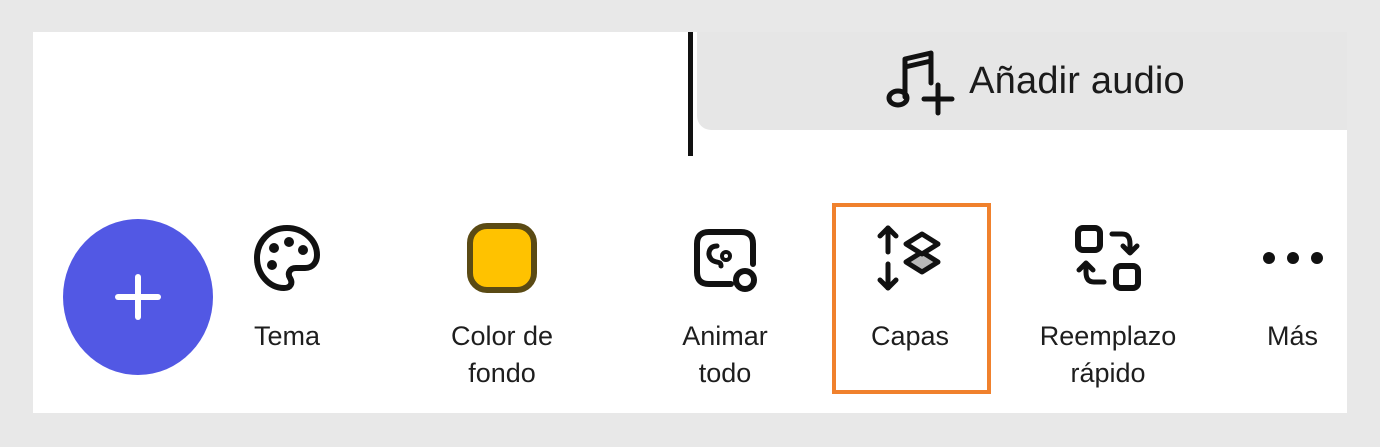 This screenshot has height=447, width=1380. I want to click on add-audio-label: Añadir audio, so click(1077, 80).